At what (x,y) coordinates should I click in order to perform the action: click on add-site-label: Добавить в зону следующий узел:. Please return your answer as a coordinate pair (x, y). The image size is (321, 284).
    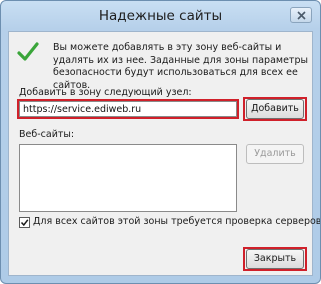
    Looking at the image, I should click on (105, 92).